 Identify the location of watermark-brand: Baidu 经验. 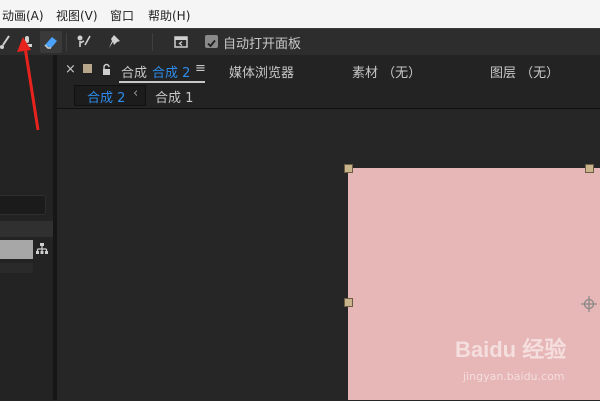
(511, 349).